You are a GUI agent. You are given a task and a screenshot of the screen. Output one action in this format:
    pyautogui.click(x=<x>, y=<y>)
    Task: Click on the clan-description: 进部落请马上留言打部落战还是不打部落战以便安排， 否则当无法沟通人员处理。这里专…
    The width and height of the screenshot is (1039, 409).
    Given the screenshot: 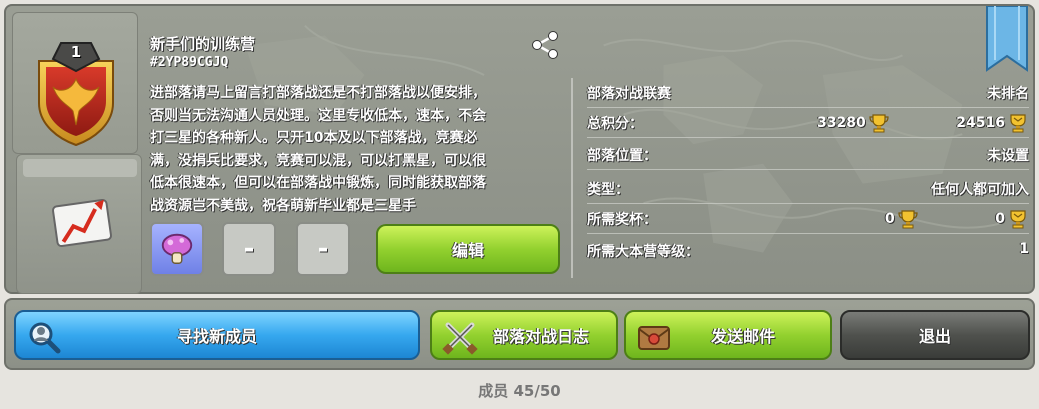 What is the action you would take?
    pyautogui.click(x=318, y=149)
    